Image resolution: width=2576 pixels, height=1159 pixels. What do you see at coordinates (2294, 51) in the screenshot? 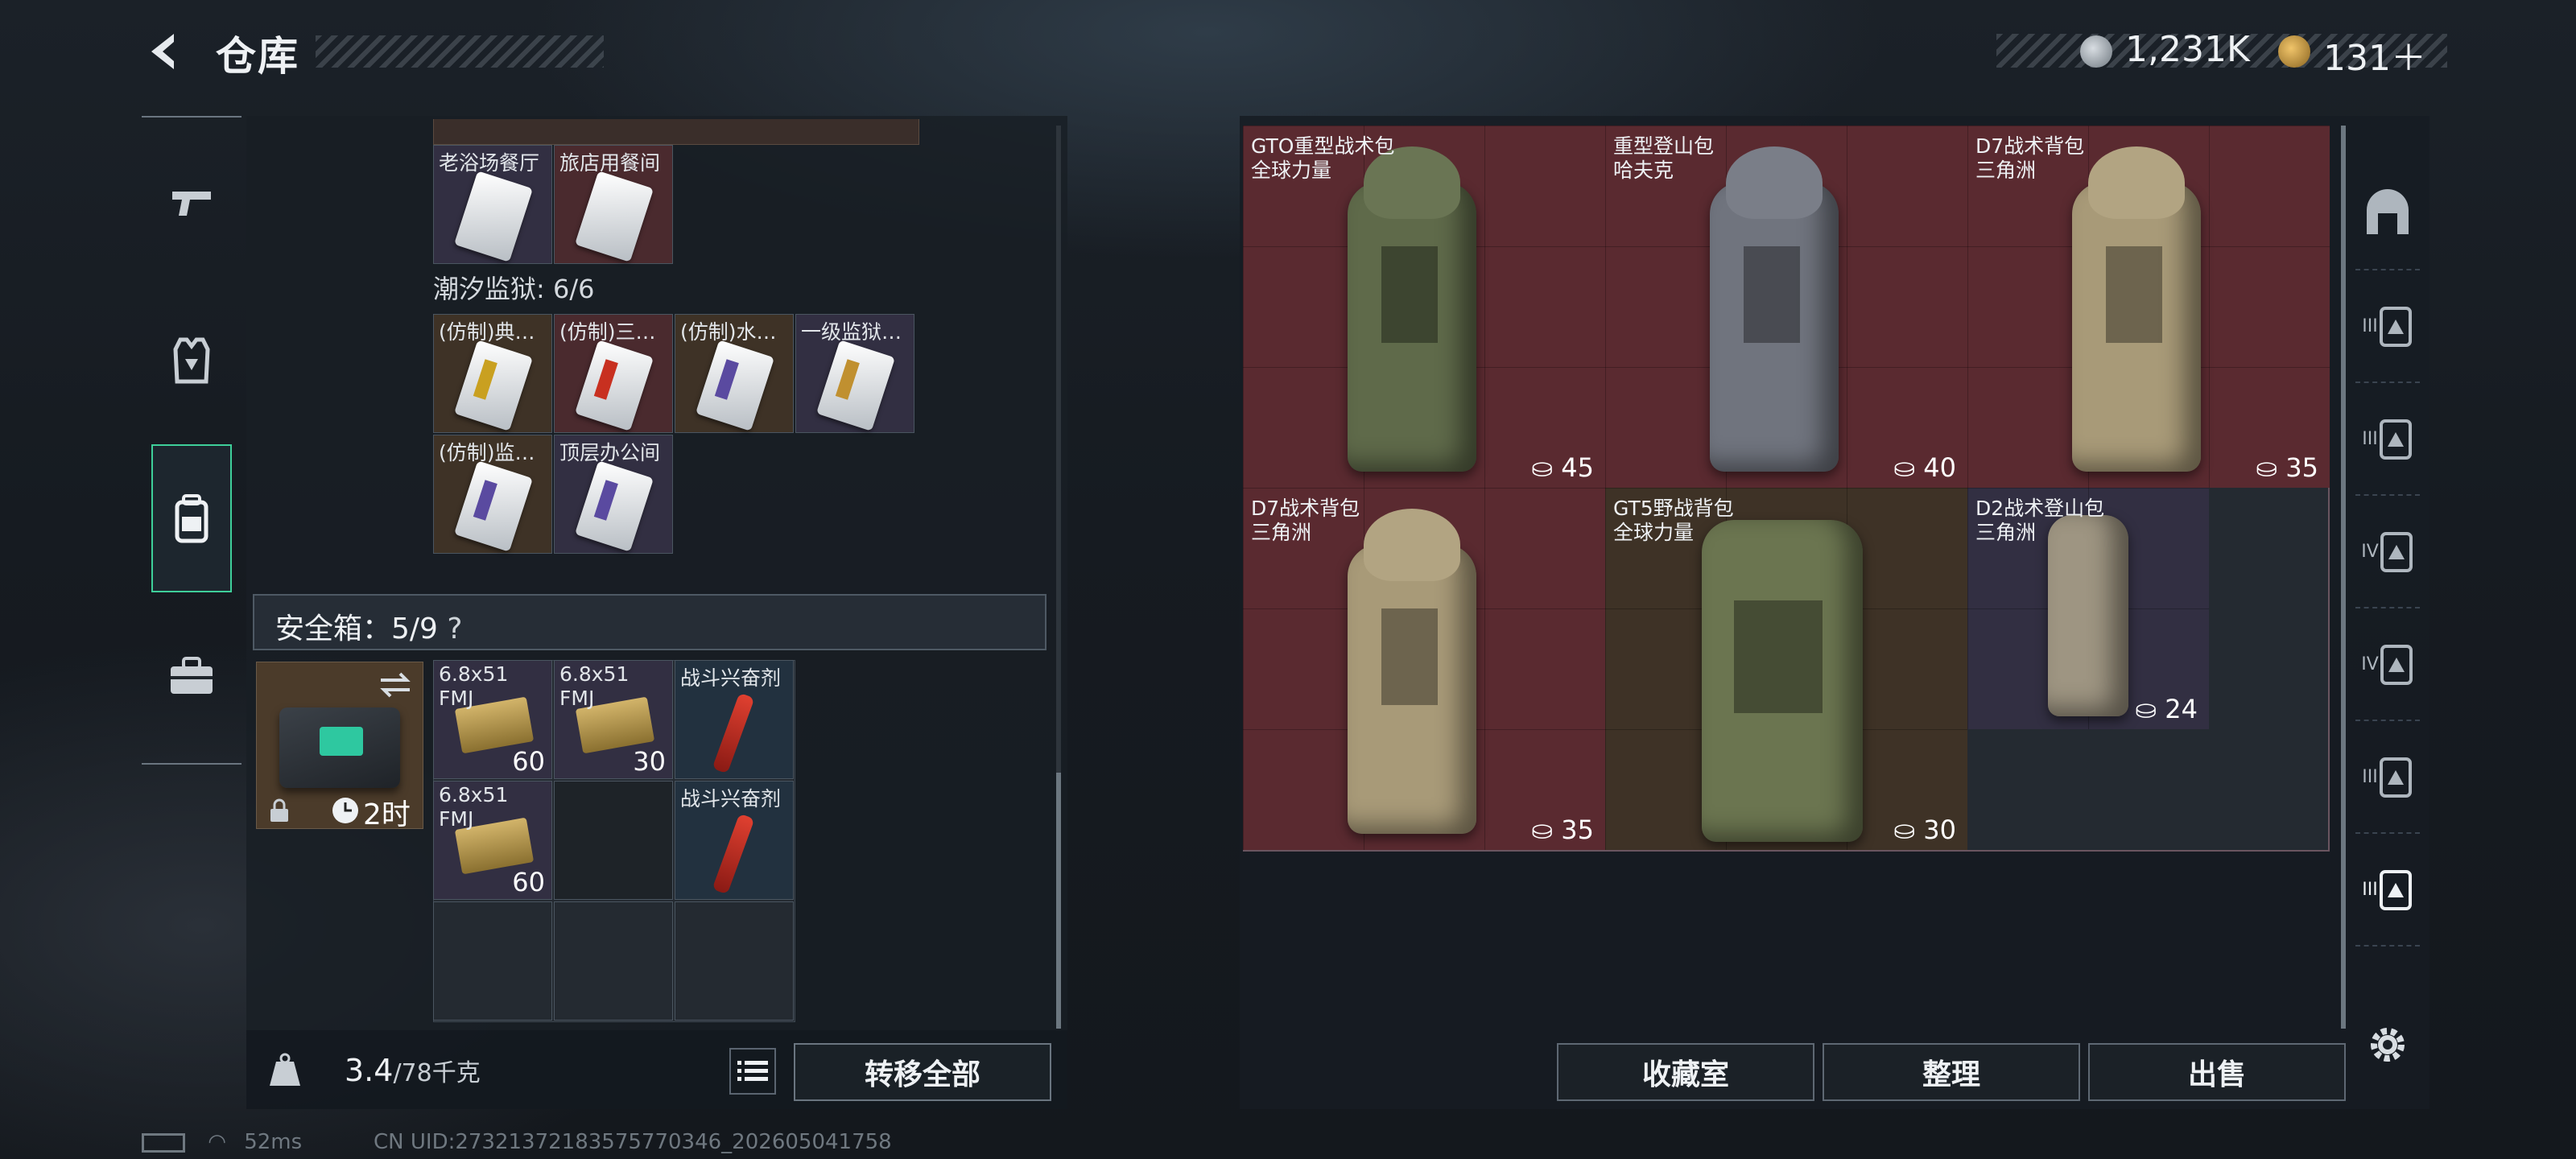
I see `gold-coin-icon` at bounding box center [2294, 51].